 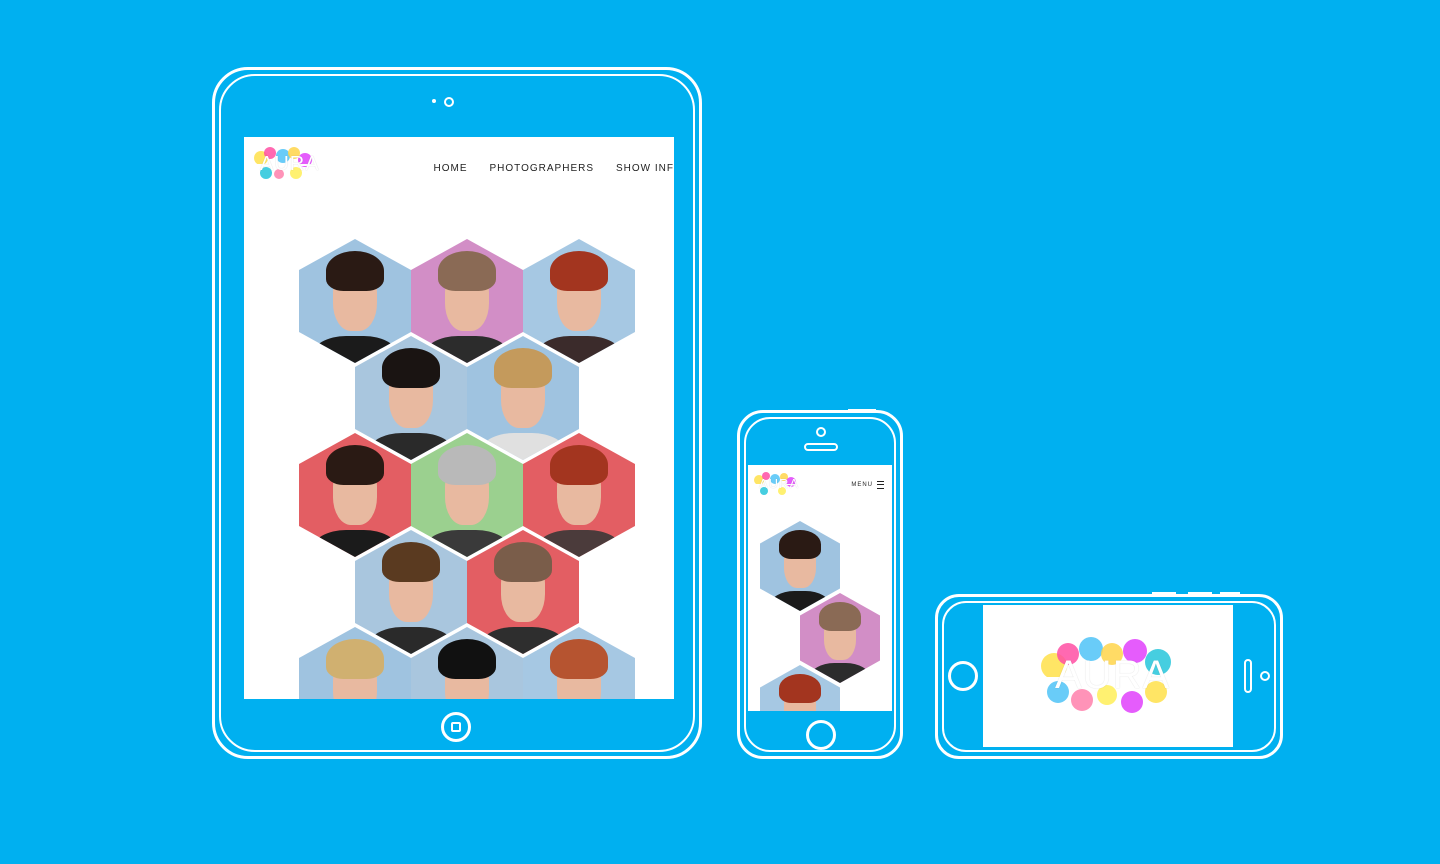 I want to click on ipad-camera-dot, so click(x=434, y=101).